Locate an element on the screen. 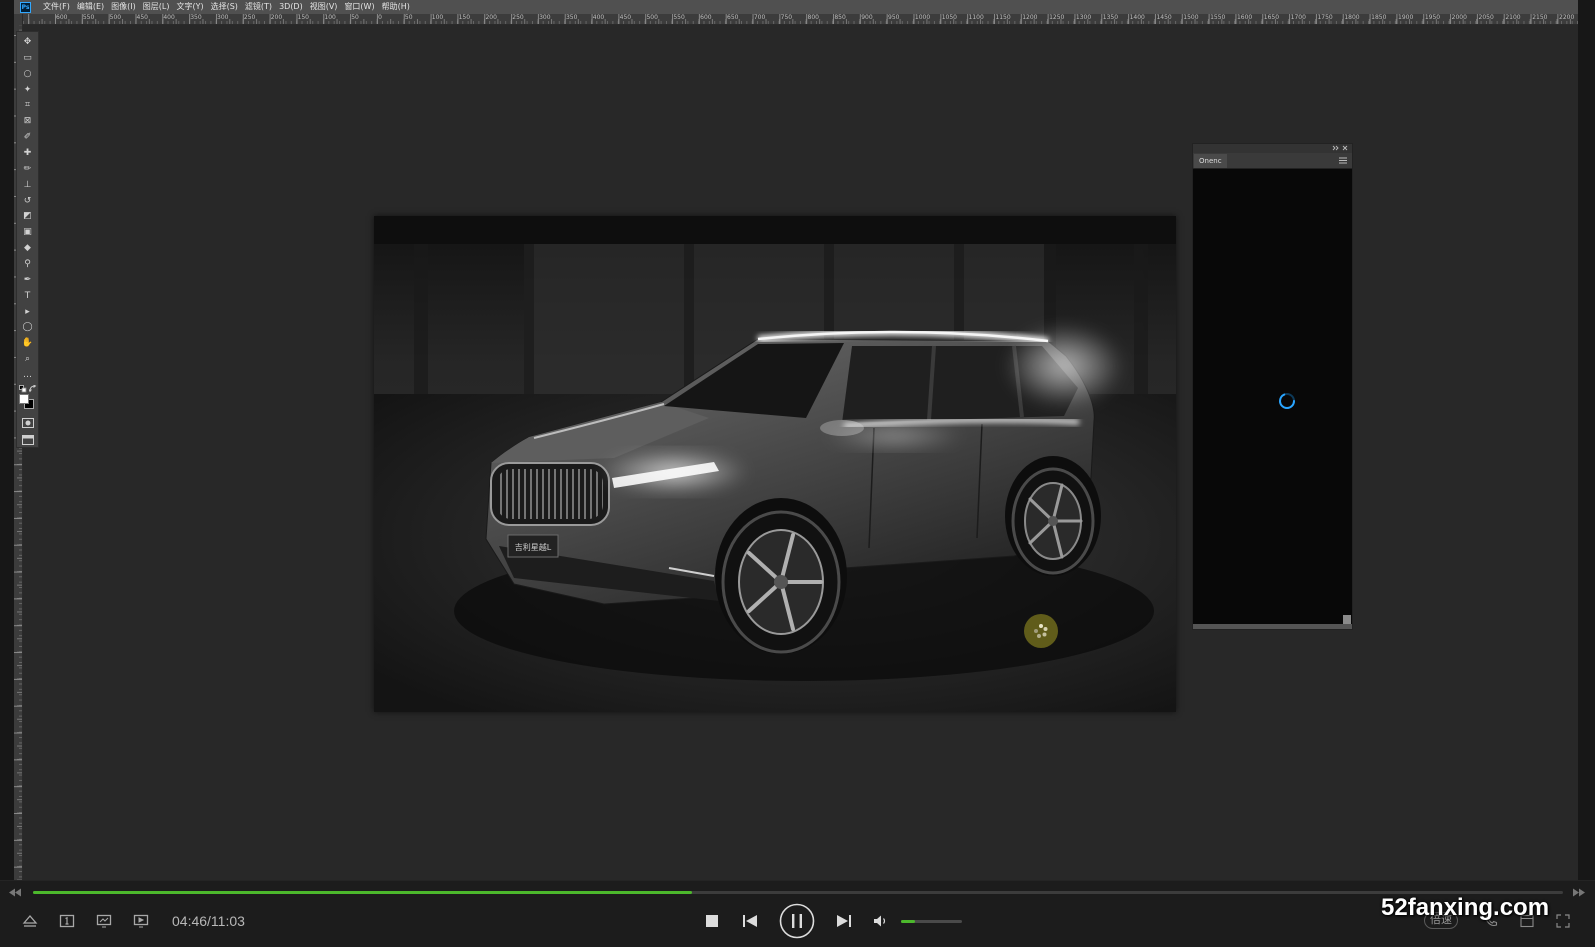 Image resolution: width=1595 pixels, height=947 pixels. menu-edit: 编辑(E) is located at coordinates (90, 7).